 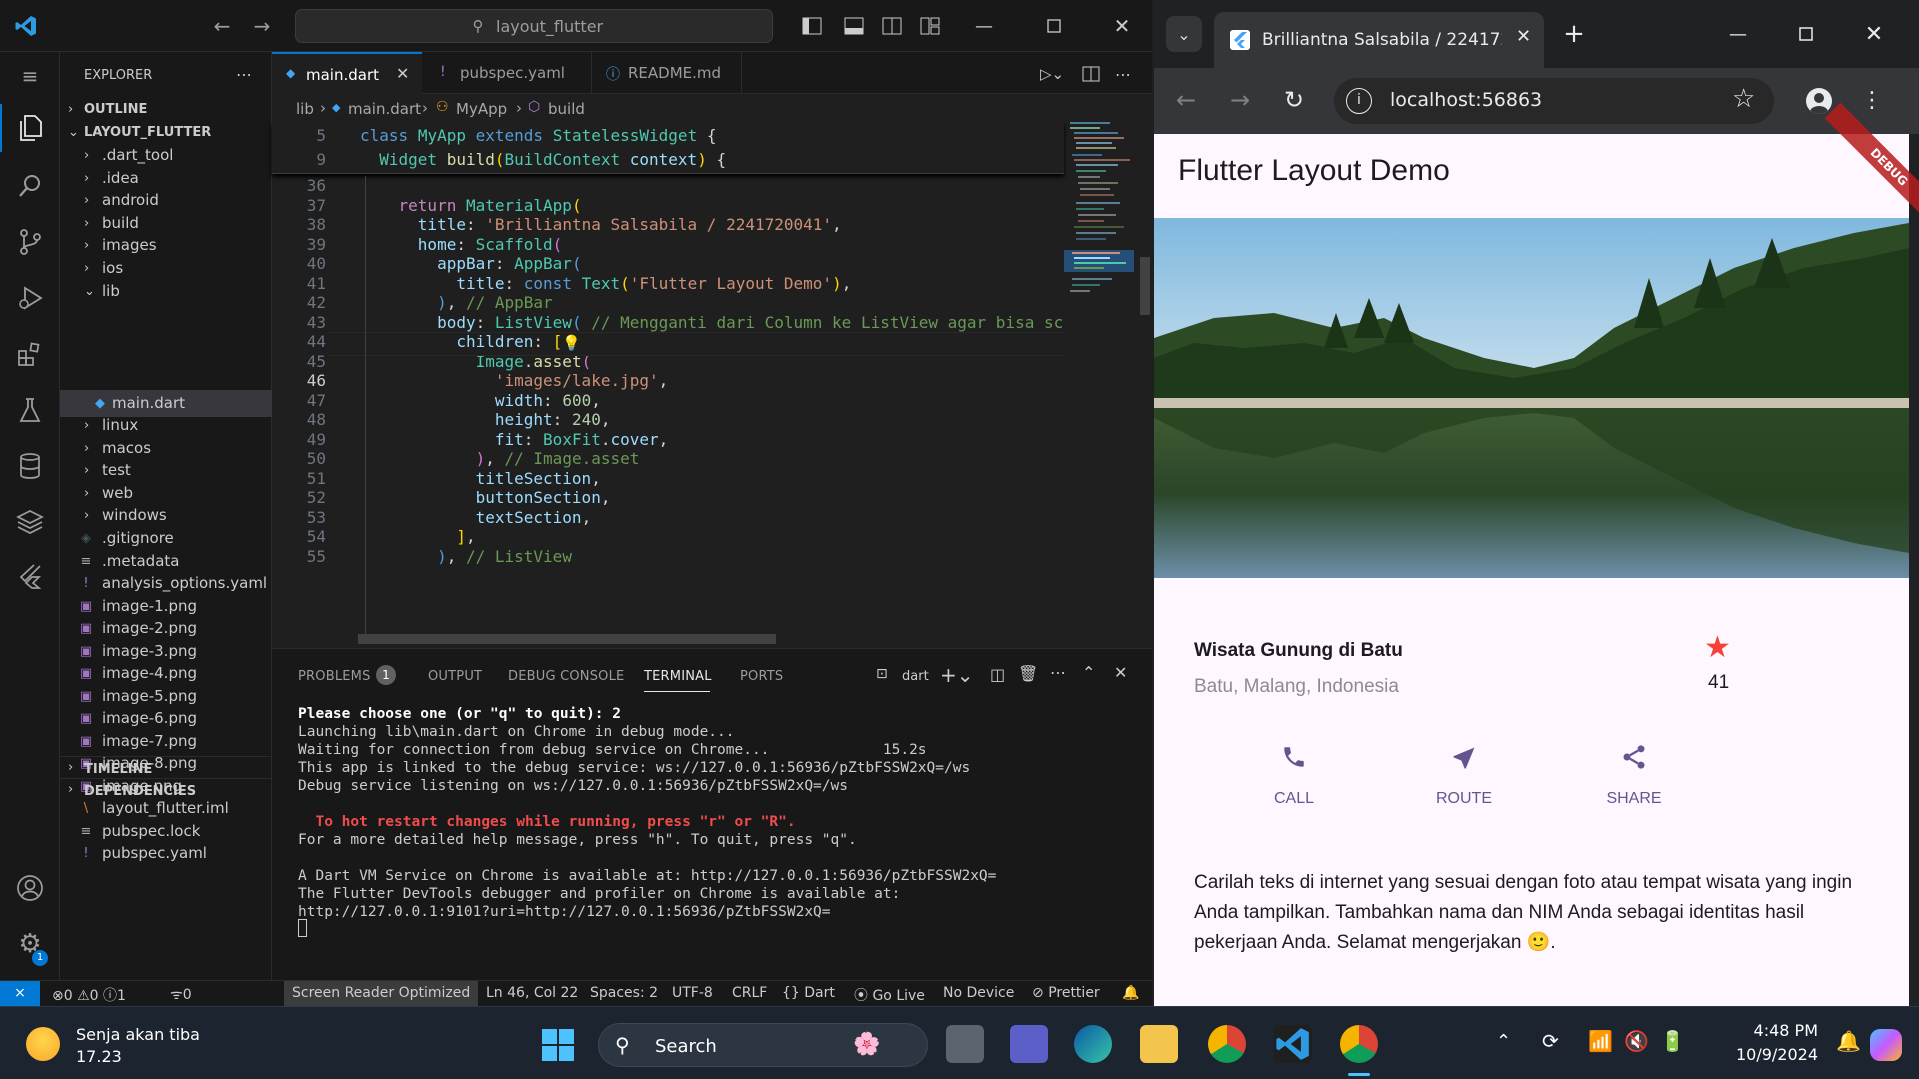 What do you see at coordinates (1738, 34) in the screenshot?
I see `chrome-minimize-icon: —` at bounding box center [1738, 34].